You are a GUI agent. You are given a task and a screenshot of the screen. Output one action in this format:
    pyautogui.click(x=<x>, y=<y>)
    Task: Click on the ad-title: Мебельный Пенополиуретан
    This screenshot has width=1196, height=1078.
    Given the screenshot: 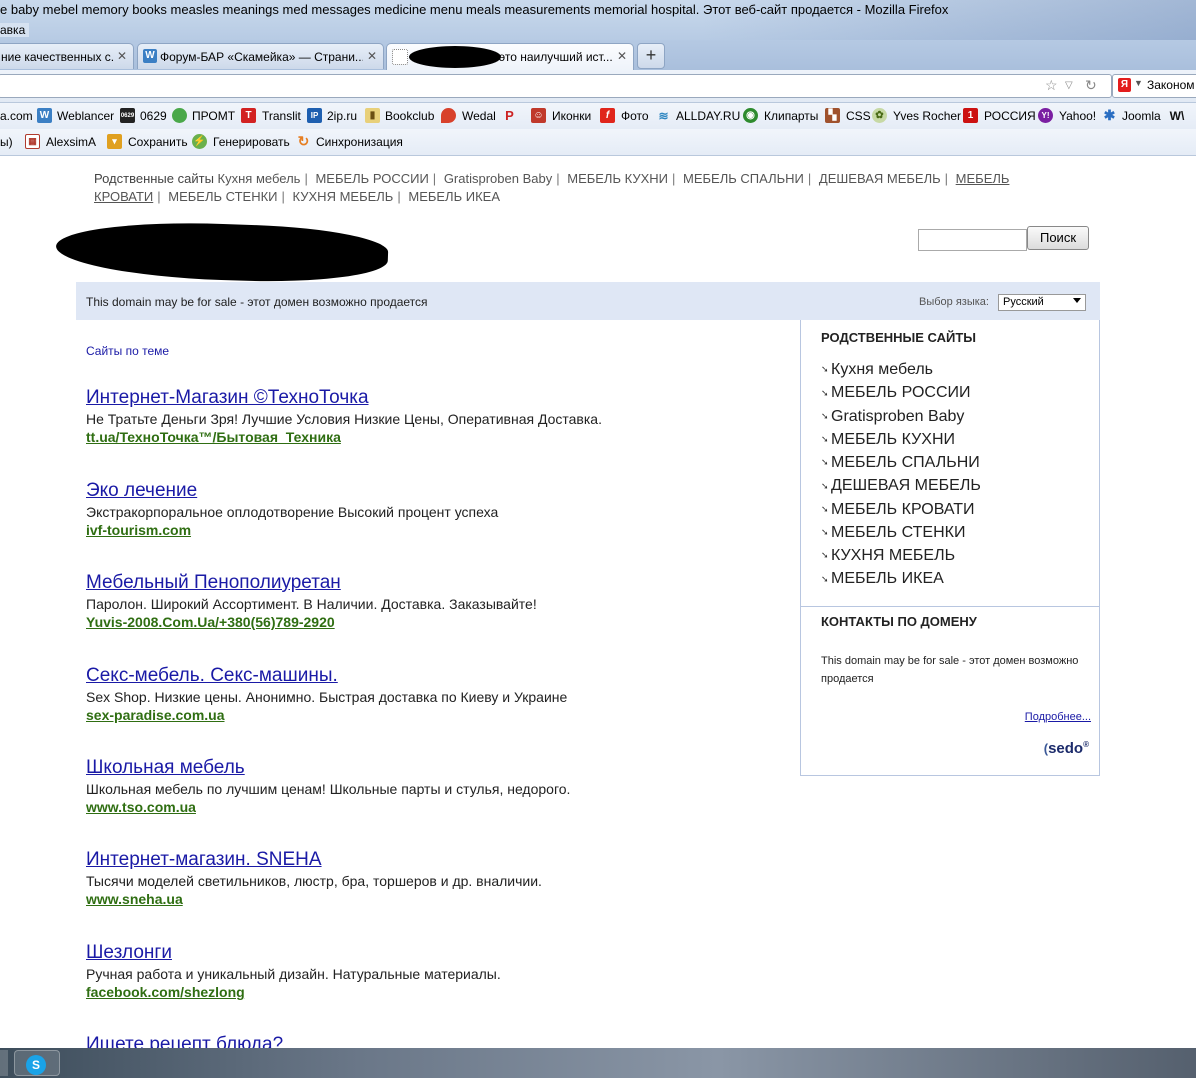 What is the action you would take?
    pyautogui.click(x=436, y=583)
    